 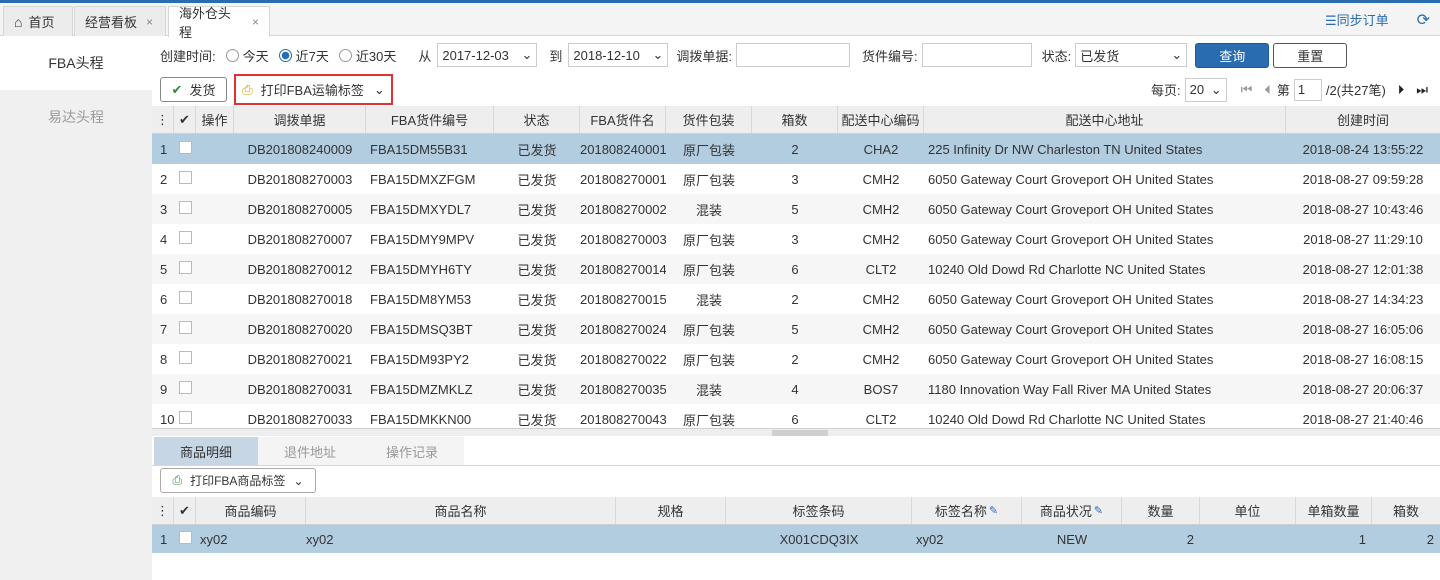 I want to click on col-per-box: 单箱数量, so click(x=1334, y=510).